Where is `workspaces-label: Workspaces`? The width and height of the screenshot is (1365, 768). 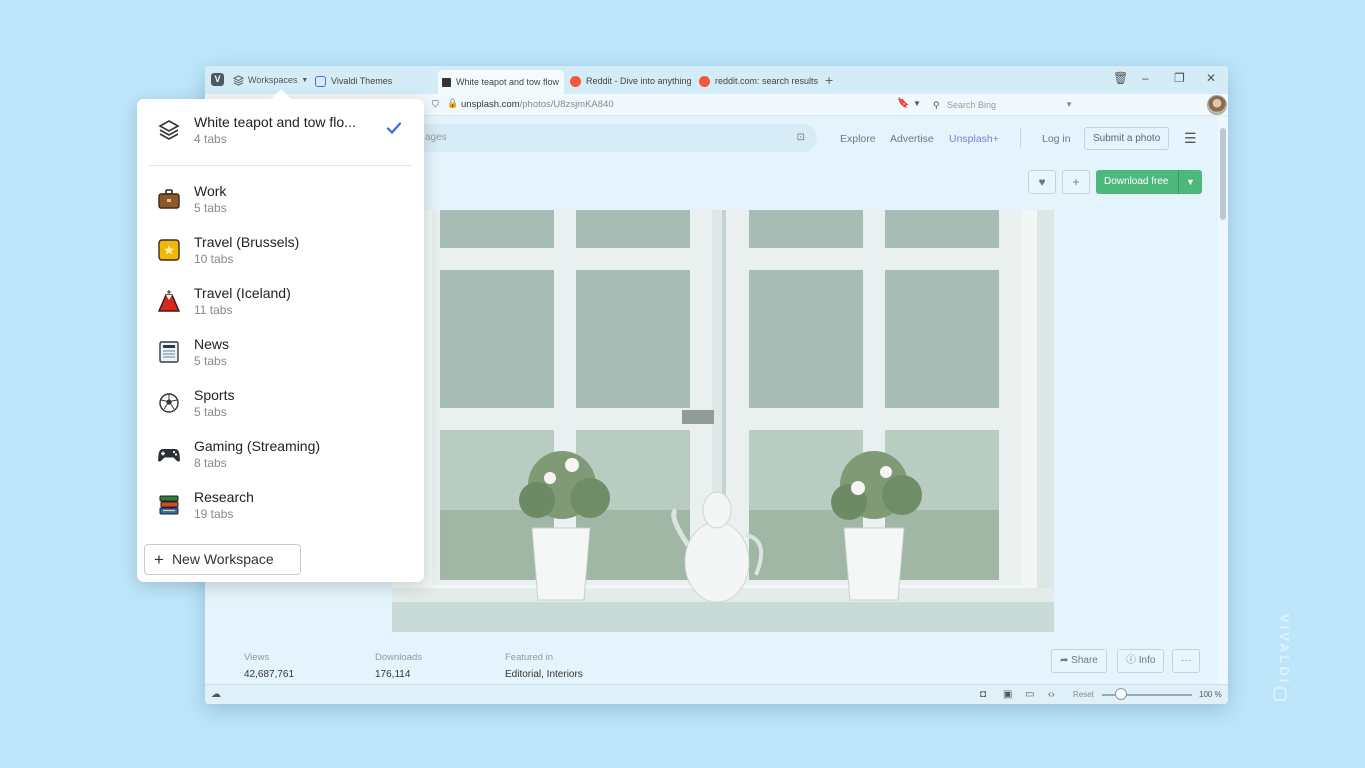
workspaces-label: Workspaces is located at coordinates (273, 80).